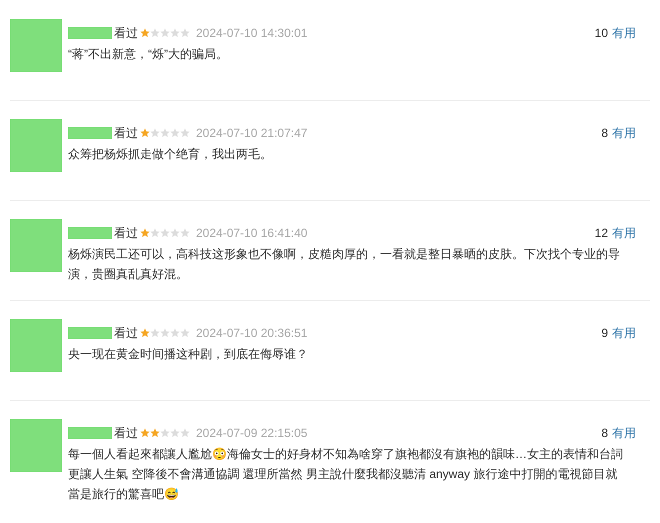 This screenshot has width=660, height=523. I want to click on comment-time: 2024-07-10 16:41:40, so click(252, 233).